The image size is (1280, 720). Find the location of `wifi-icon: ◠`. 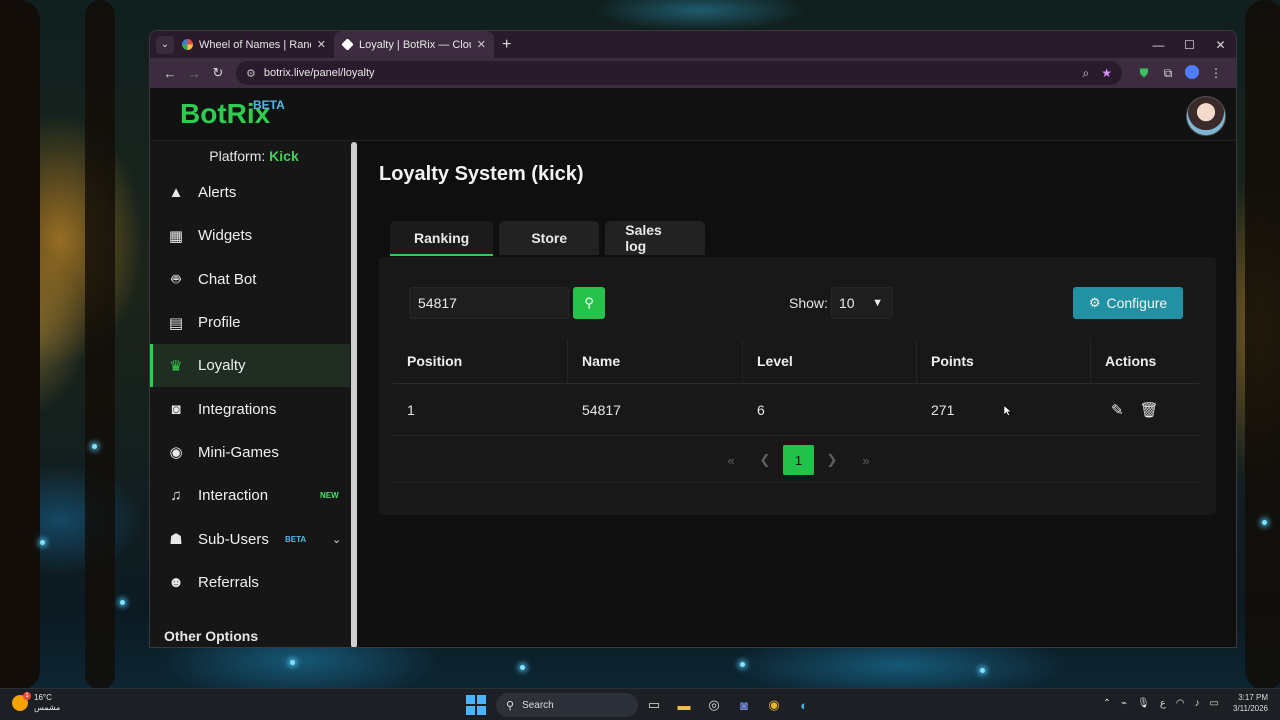

wifi-icon: ◠ is located at coordinates (1180, 703).